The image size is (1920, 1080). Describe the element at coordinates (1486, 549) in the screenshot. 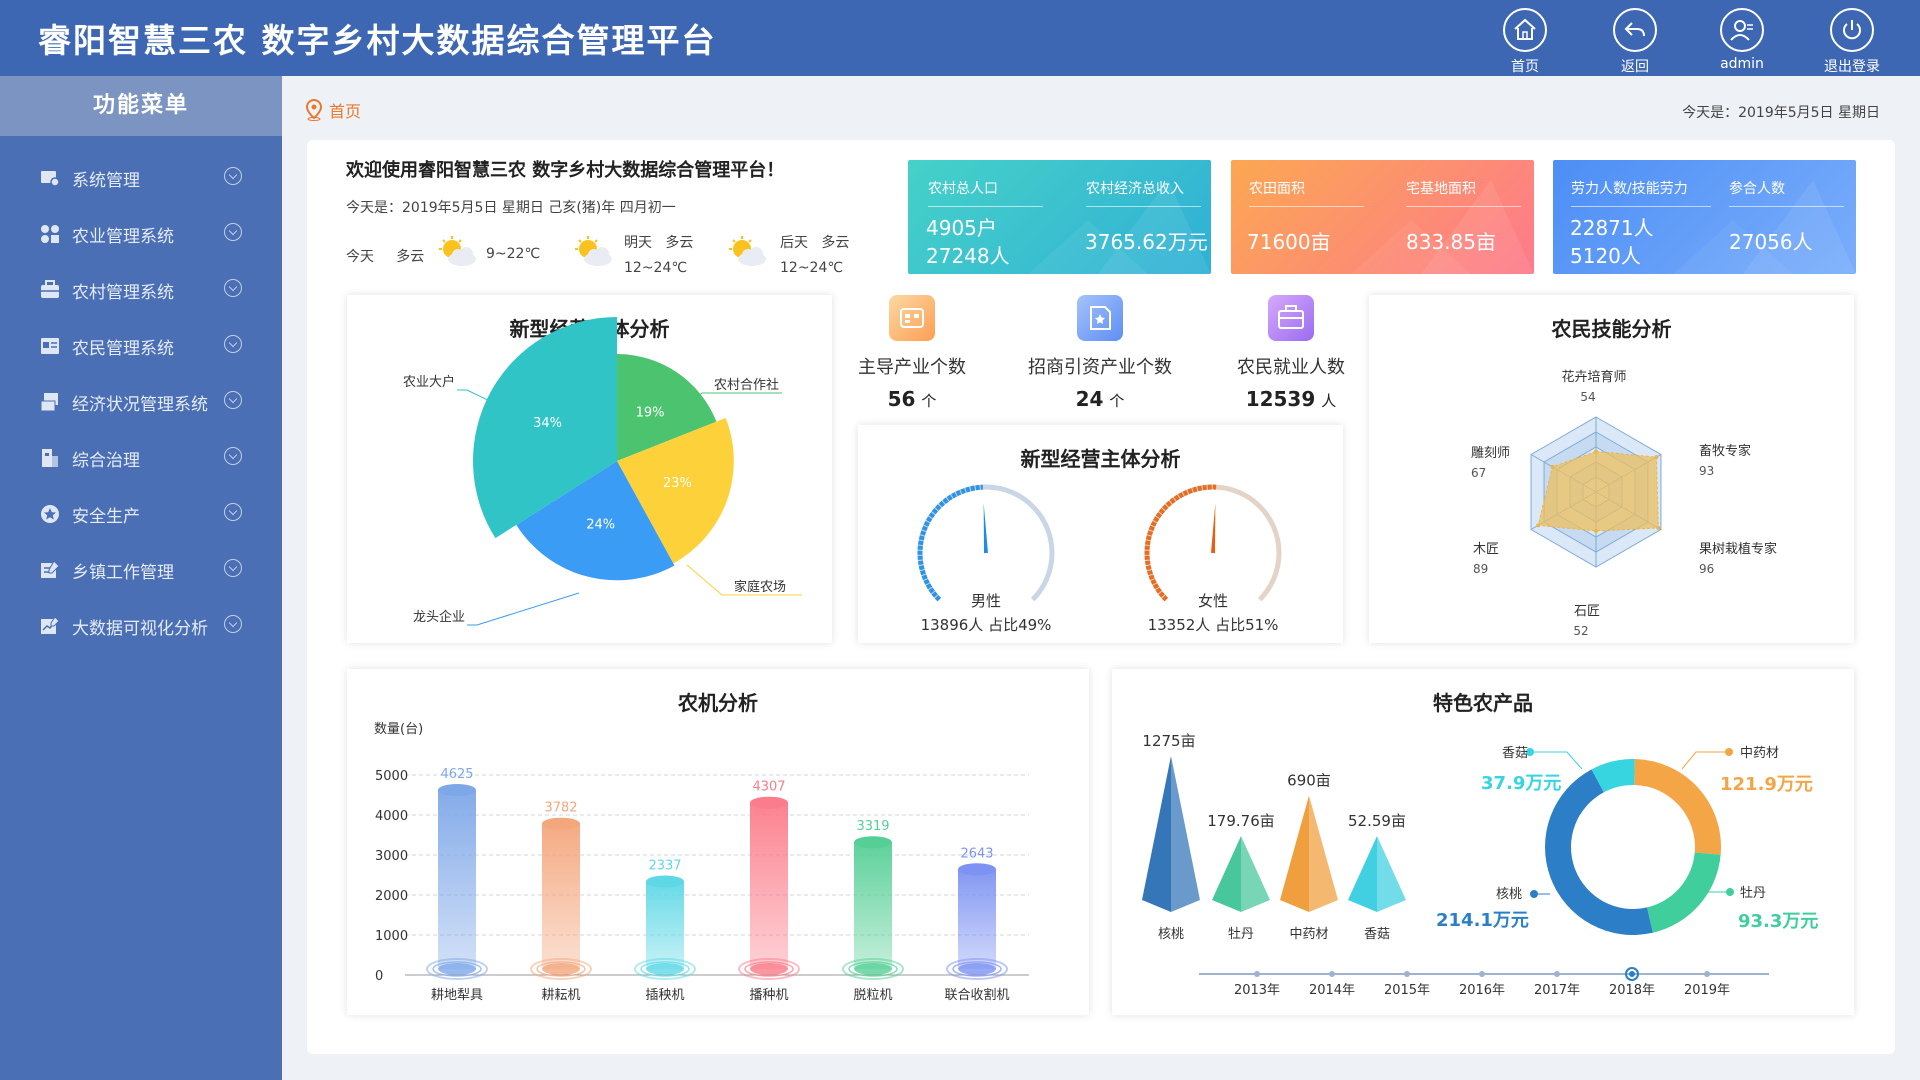

I see `radar-indicator-label: 木匠` at that location.